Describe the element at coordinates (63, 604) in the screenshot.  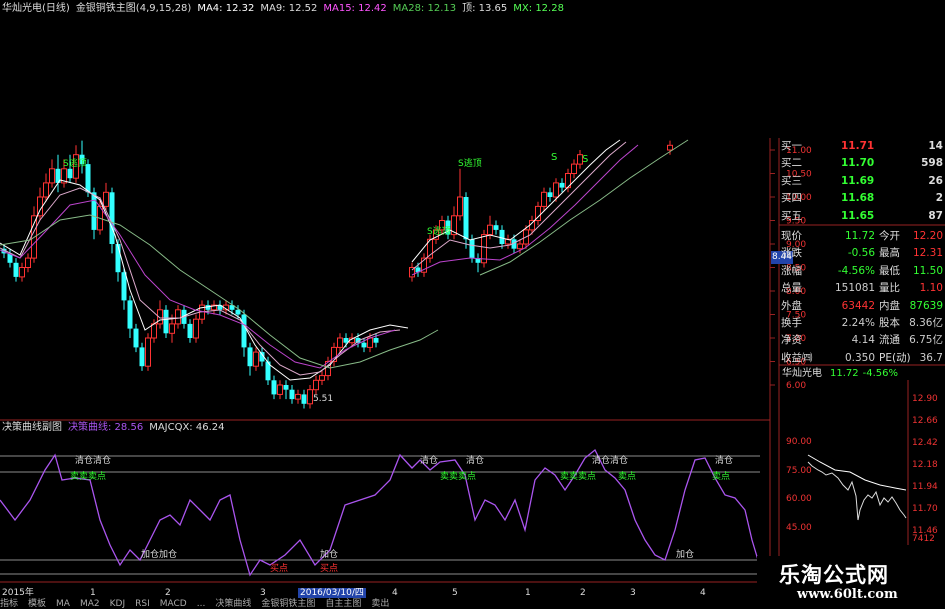
I see `indicator-tab: MA` at that location.